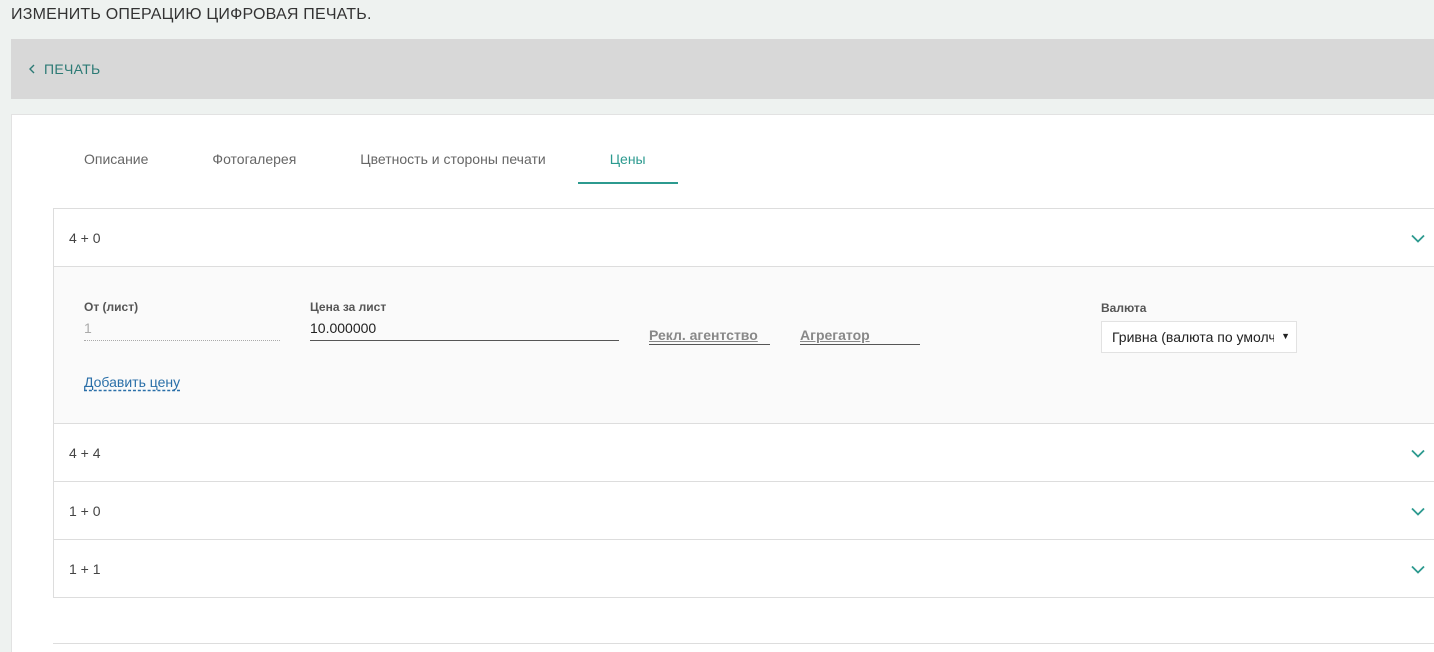 The width and height of the screenshot is (1434, 652). What do you see at coordinates (132, 382) in the screenshot?
I see `add-price-link: Добавить цену` at bounding box center [132, 382].